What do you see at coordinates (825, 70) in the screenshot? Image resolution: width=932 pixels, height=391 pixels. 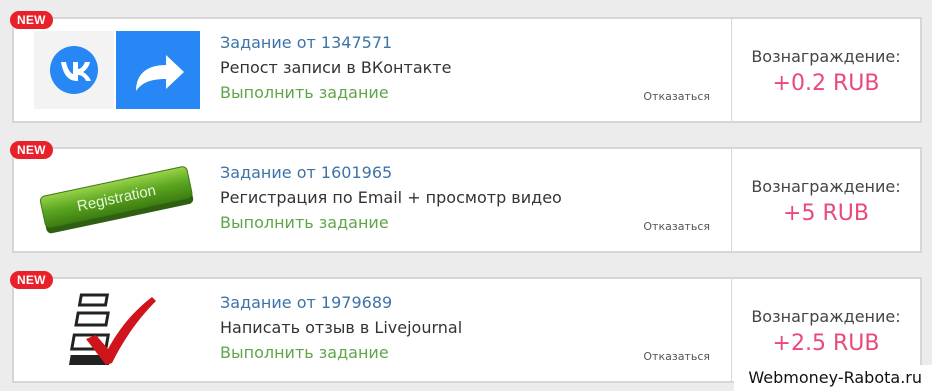 I see `reward-panel: Вознаграждение: +0.2 RUB` at bounding box center [825, 70].